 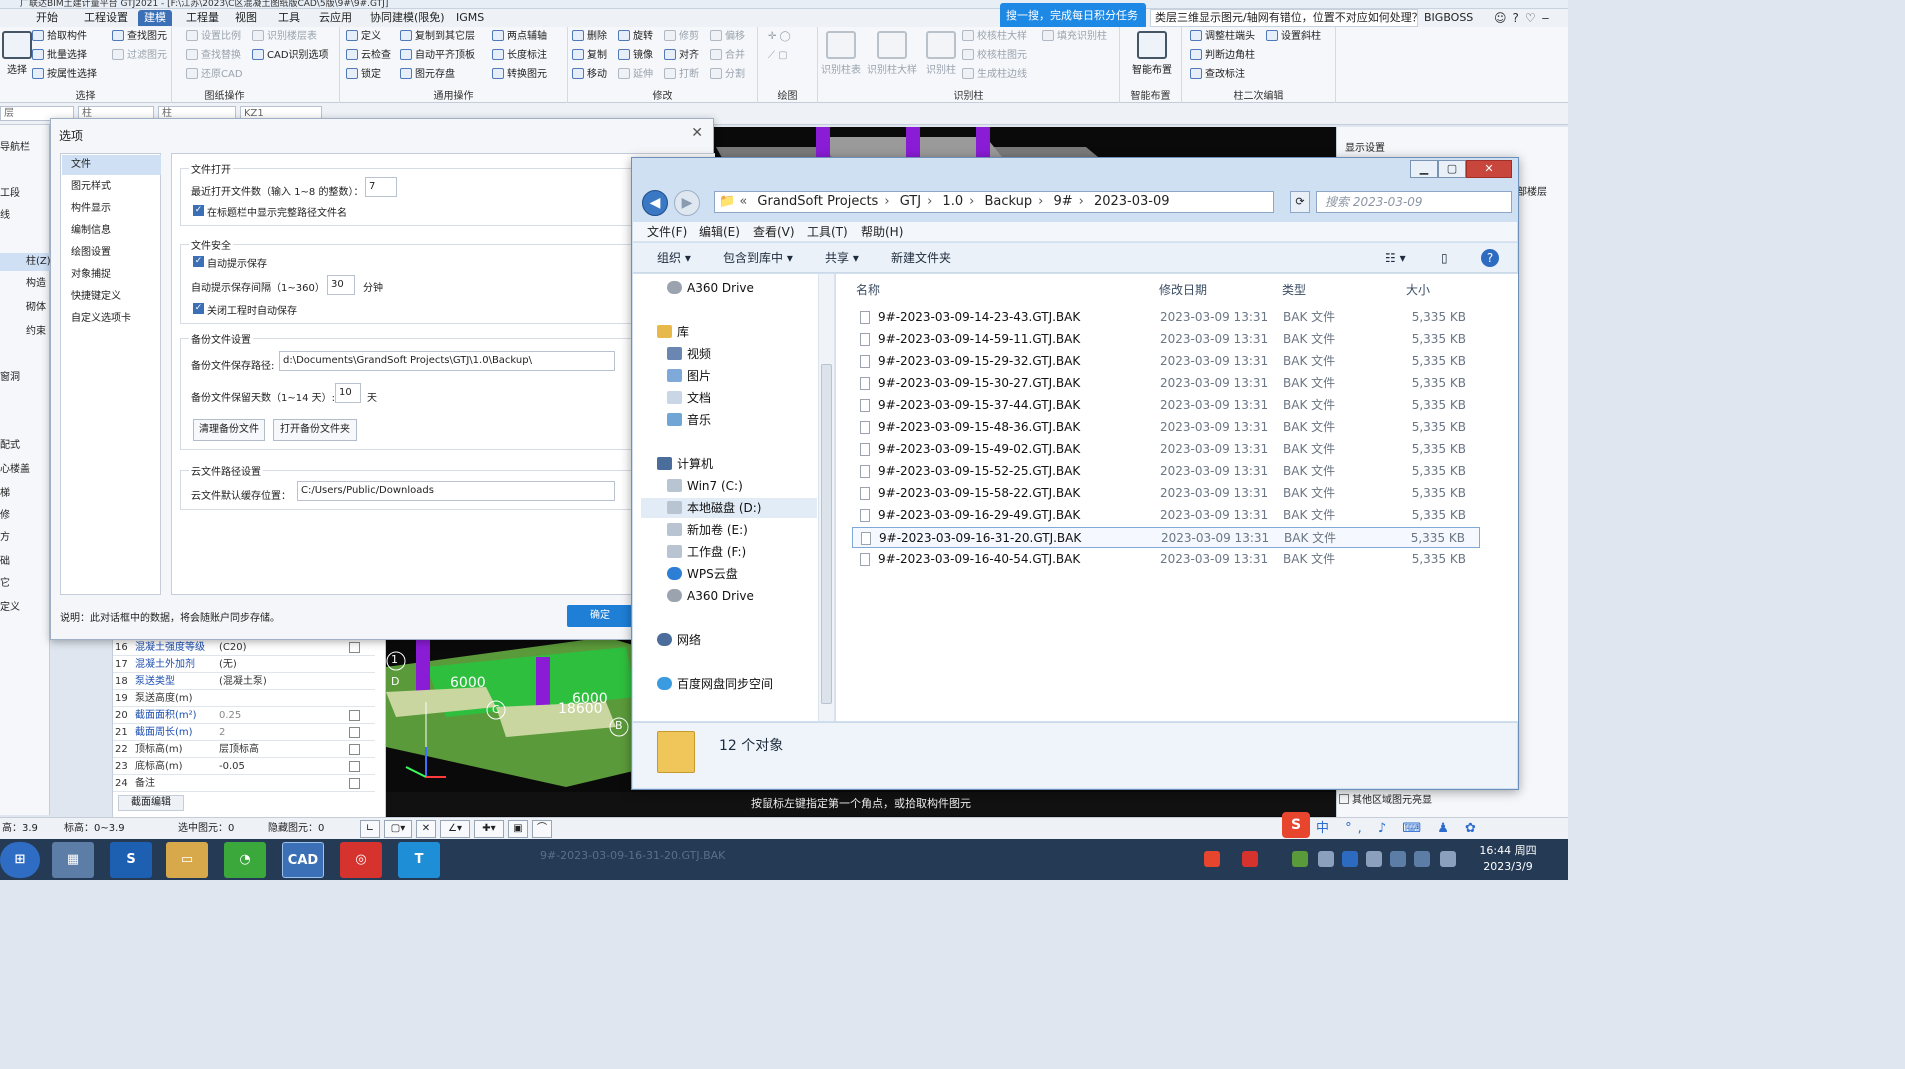 What do you see at coordinates (707, 530) in the screenshot?
I see `tree-item: 新加卷 (E:)` at bounding box center [707, 530].